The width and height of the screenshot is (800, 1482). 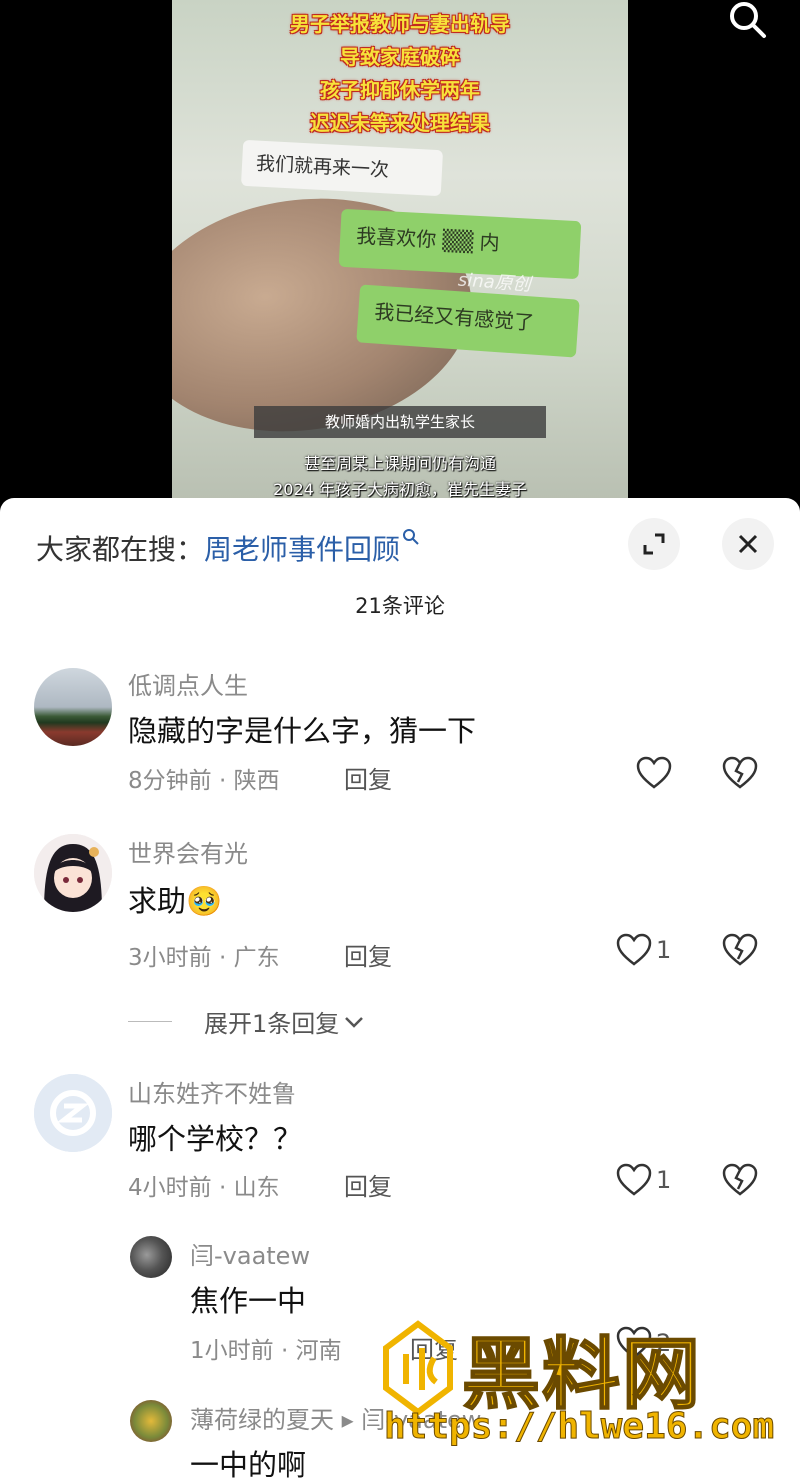 I want to click on expand-fullscreen-button, so click(x=654, y=544).